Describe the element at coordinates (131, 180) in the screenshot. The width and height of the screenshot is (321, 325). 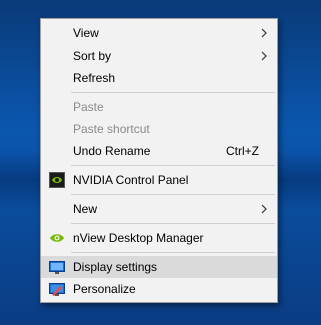
I see `menu-item-label: NVIDIA Control Panel` at that location.